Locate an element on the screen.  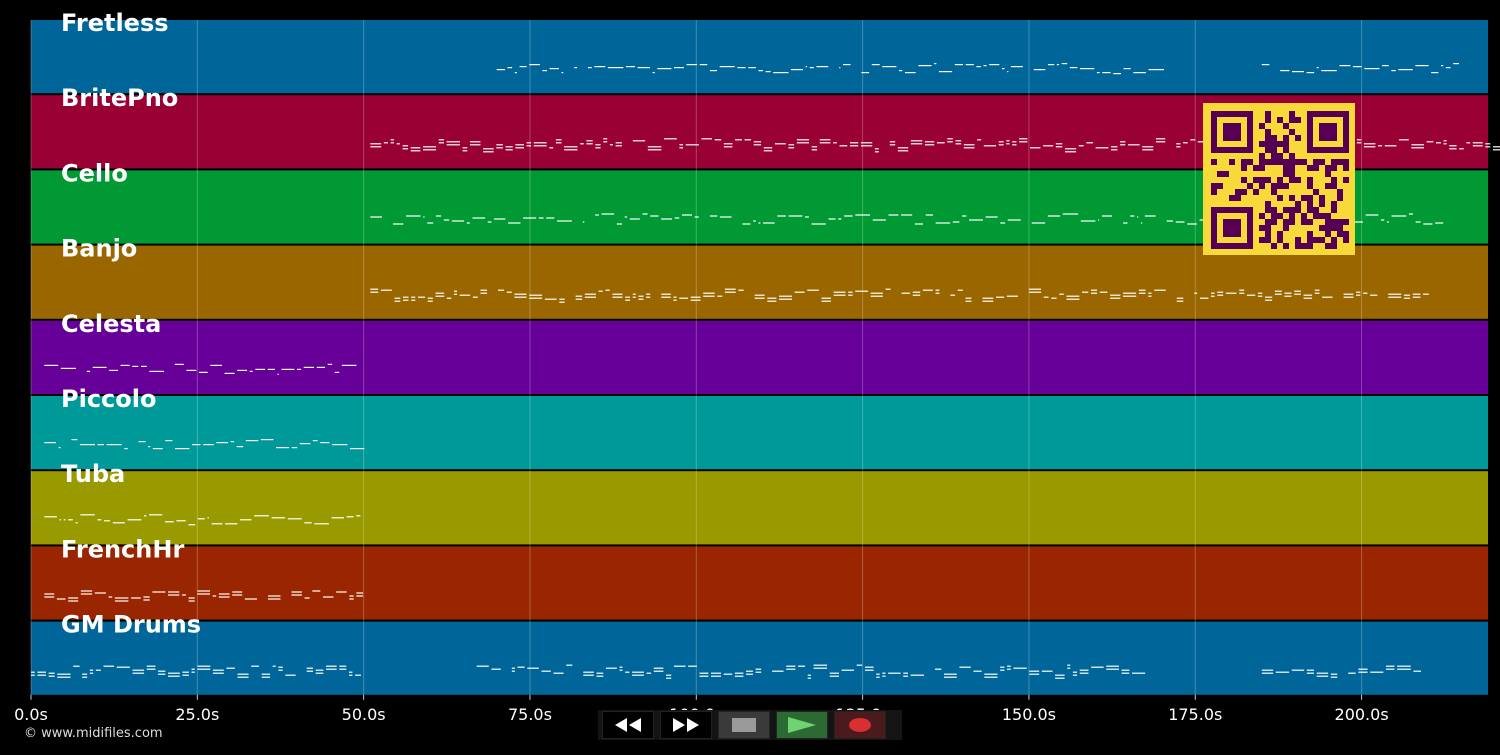
record-button is located at coordinates (860, 725).